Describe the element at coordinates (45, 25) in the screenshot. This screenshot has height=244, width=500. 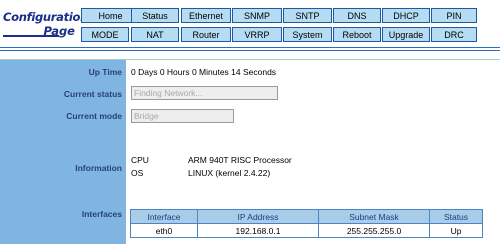
I see `configuration-page-logo: Configuration Page` at that location.